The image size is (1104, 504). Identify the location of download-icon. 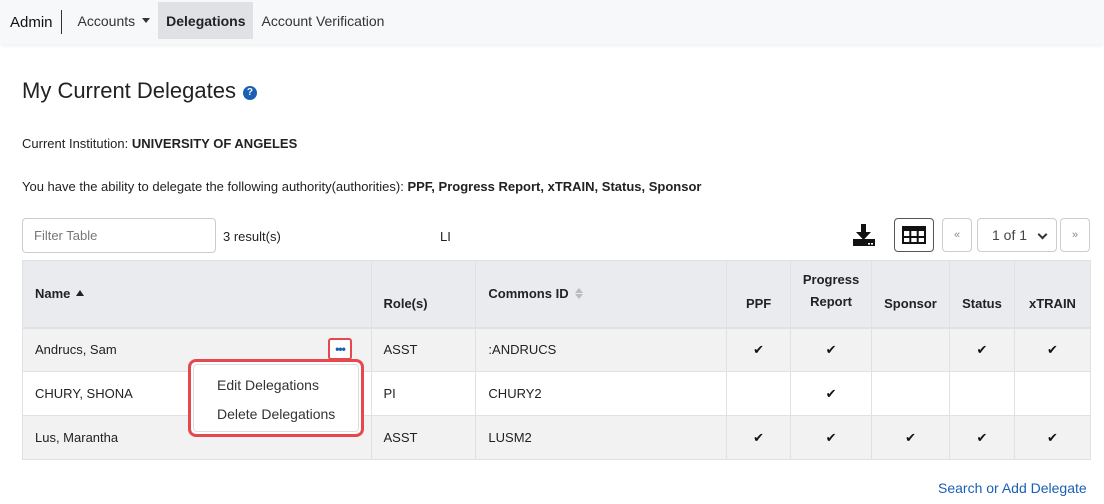
(864, 235).